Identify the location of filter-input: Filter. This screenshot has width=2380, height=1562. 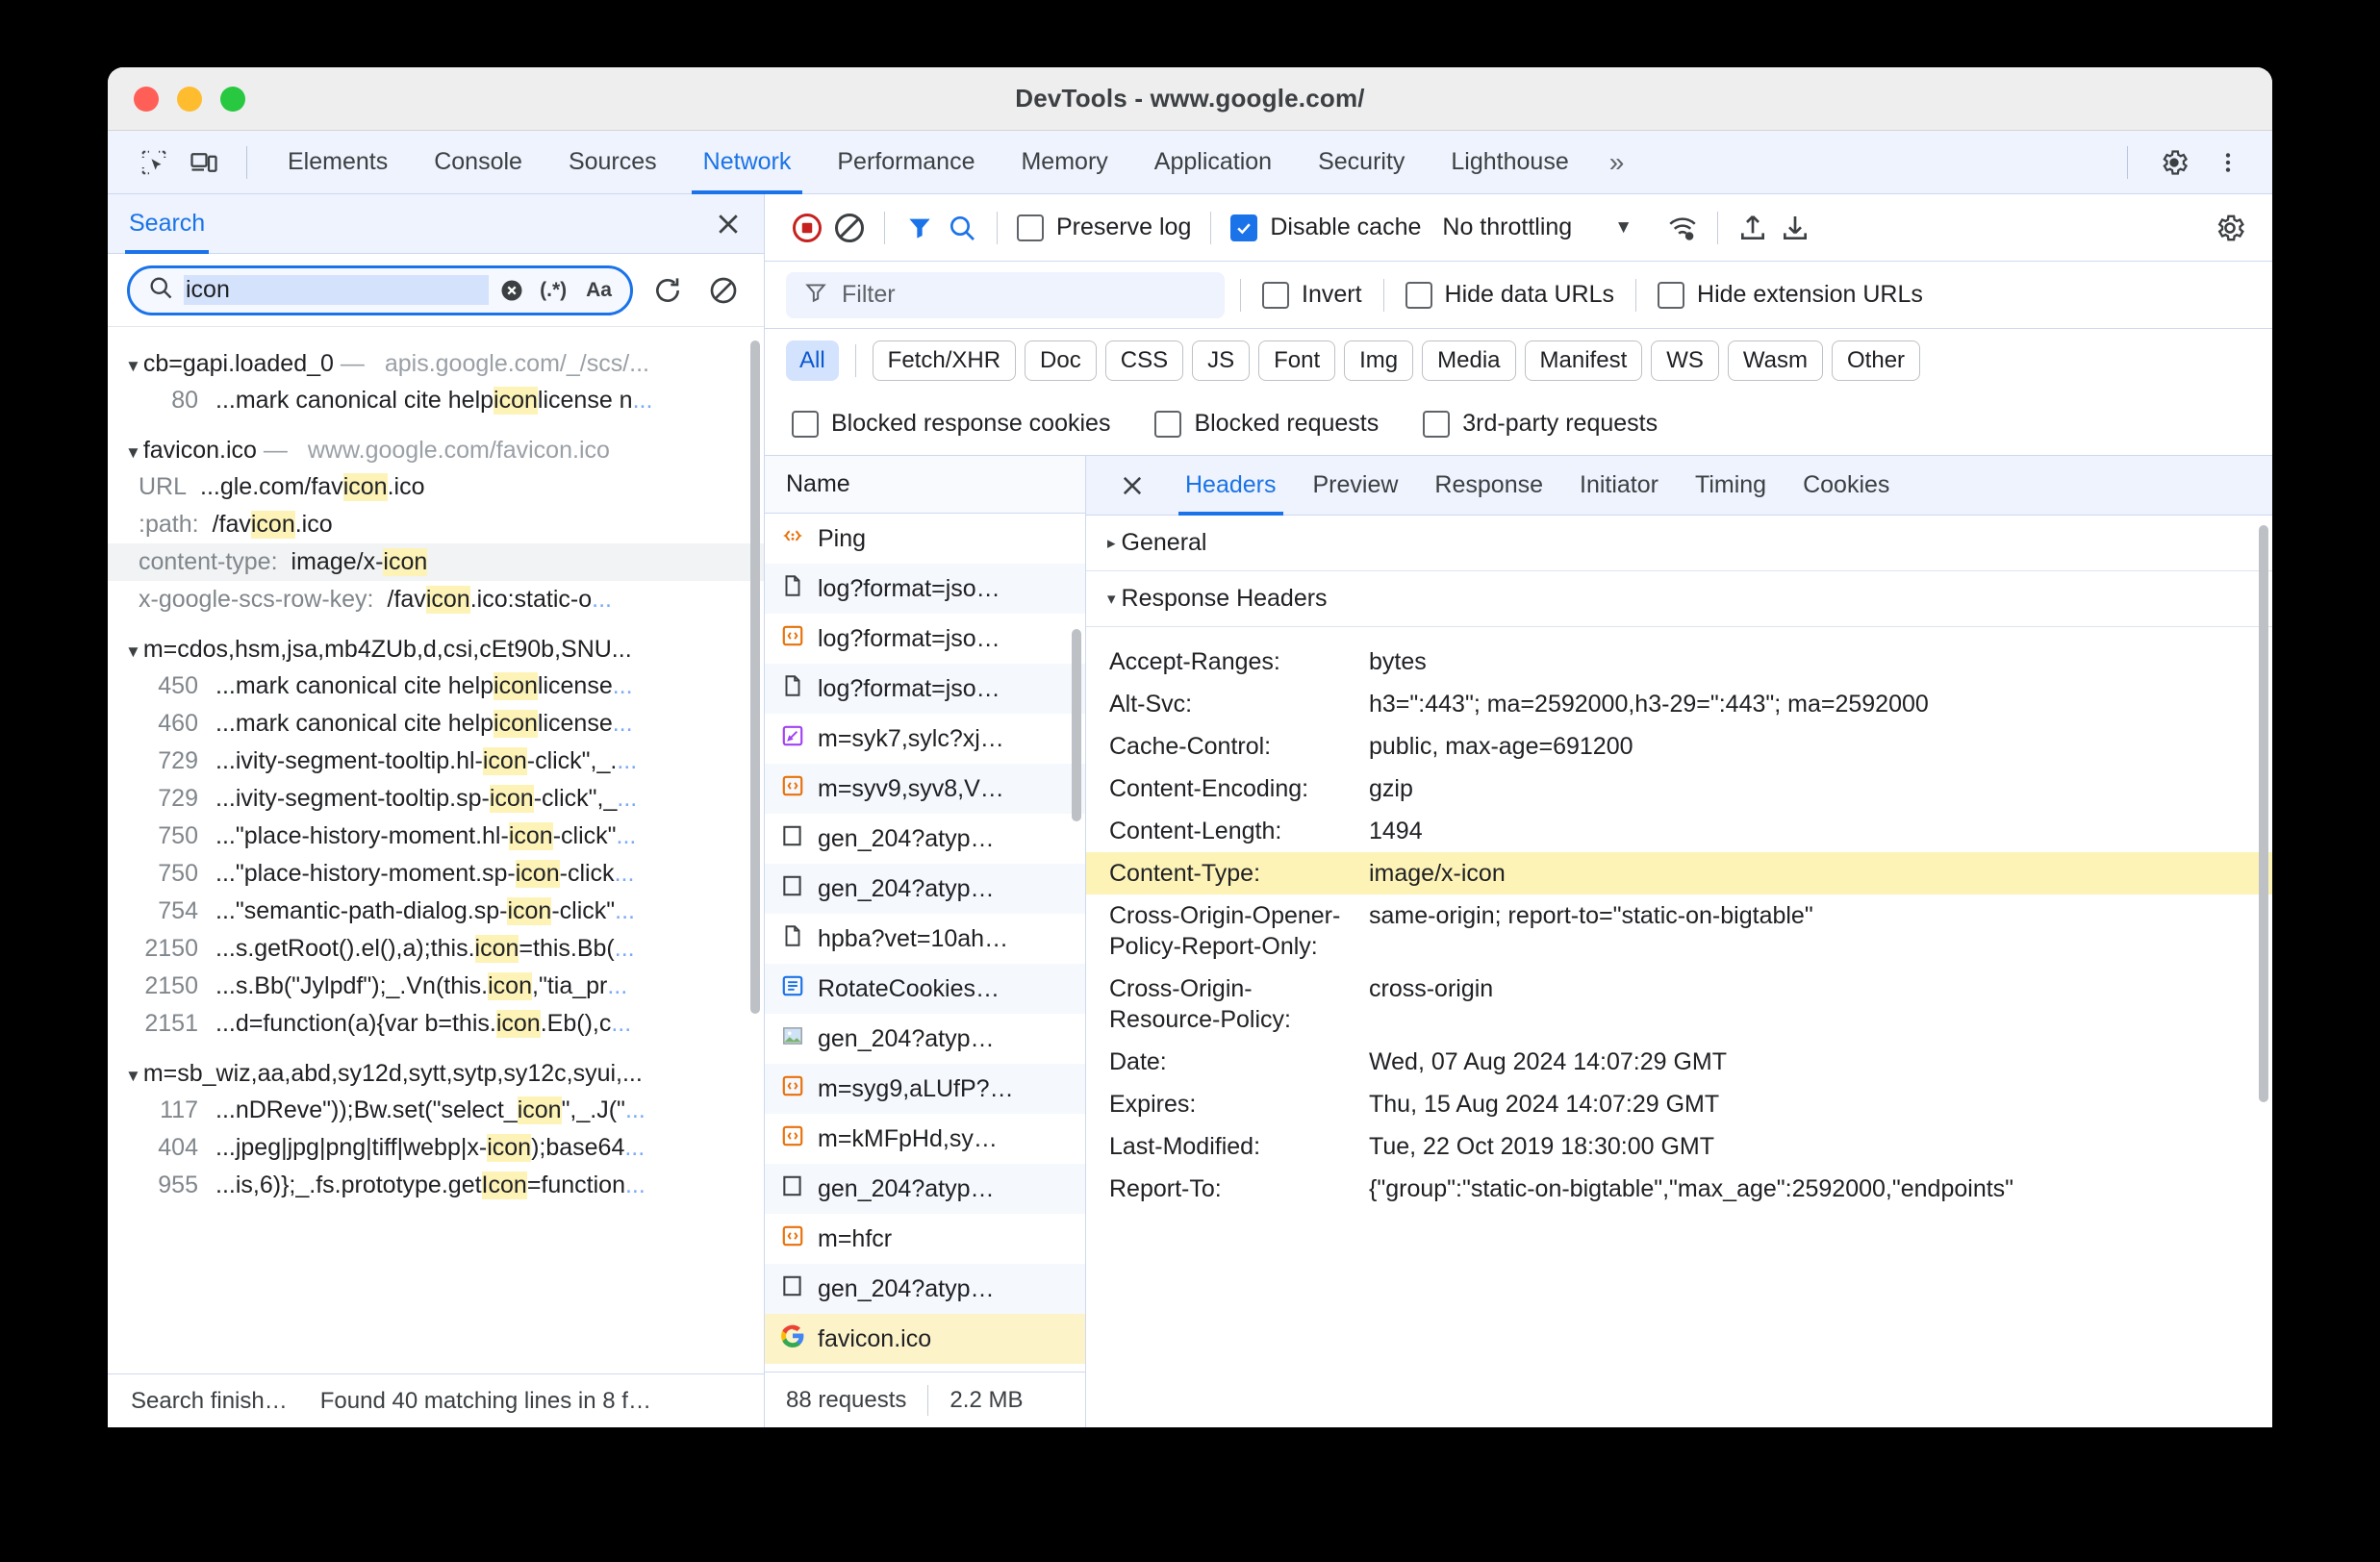
(1006, 294).